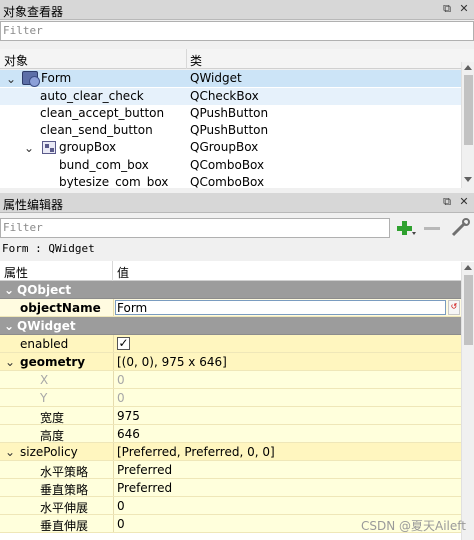 The height and width of the screenshot is (540, 474). I want to click on objectname-input, so click(280, 307).